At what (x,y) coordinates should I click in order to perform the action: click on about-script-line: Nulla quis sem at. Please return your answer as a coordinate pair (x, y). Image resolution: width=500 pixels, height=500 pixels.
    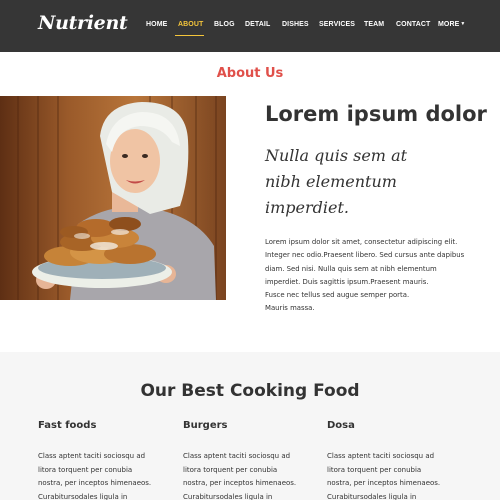
    Looking at the image, I should click on (336, 155).